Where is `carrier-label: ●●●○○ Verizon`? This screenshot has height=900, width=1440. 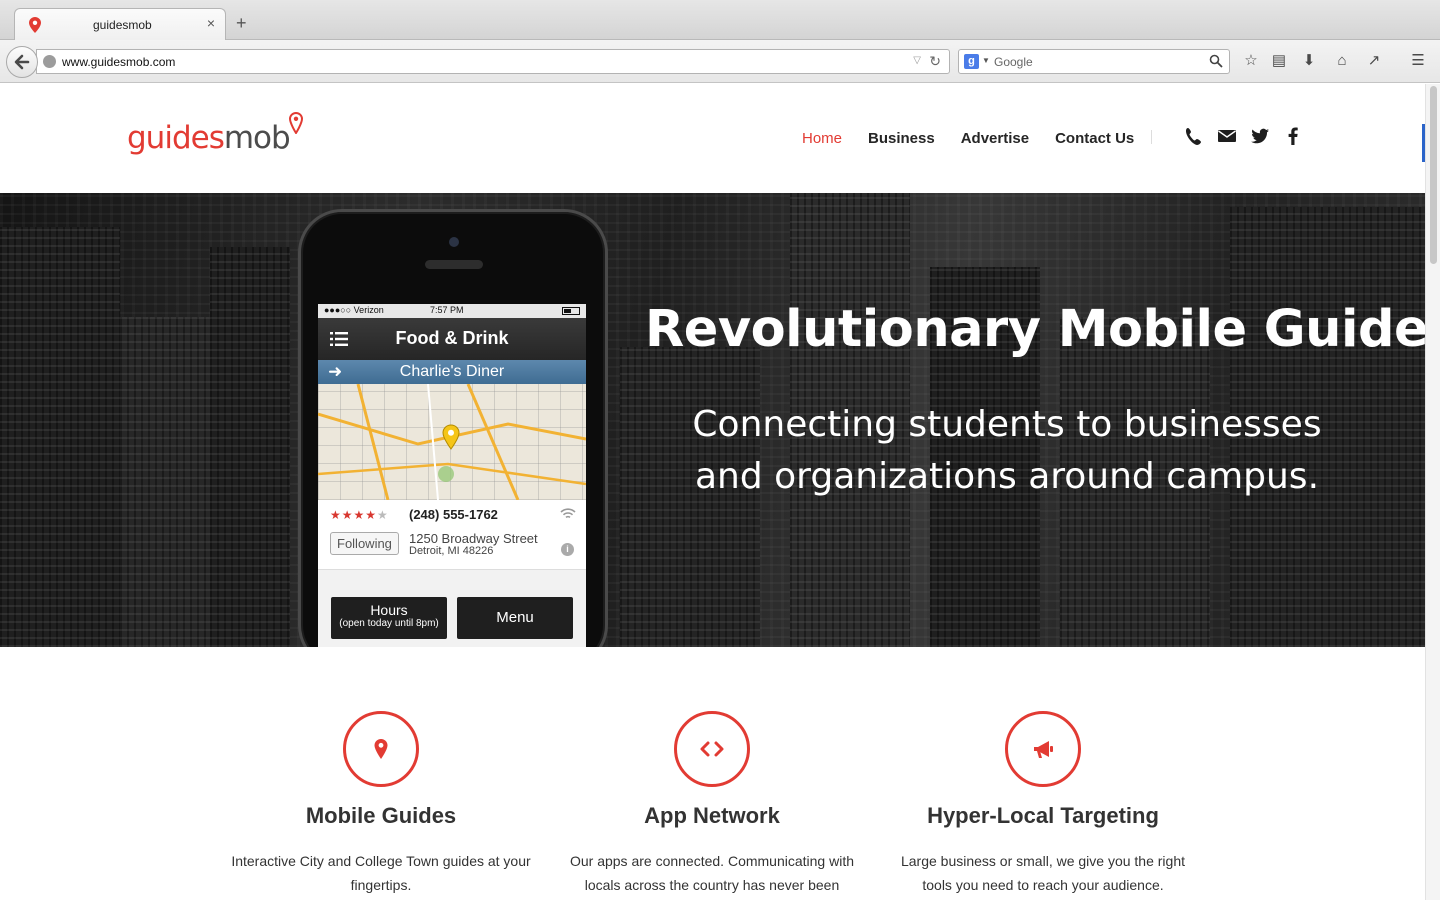 carrier-label: ●●●○○ Verizon is located at coordinates (354, 310).